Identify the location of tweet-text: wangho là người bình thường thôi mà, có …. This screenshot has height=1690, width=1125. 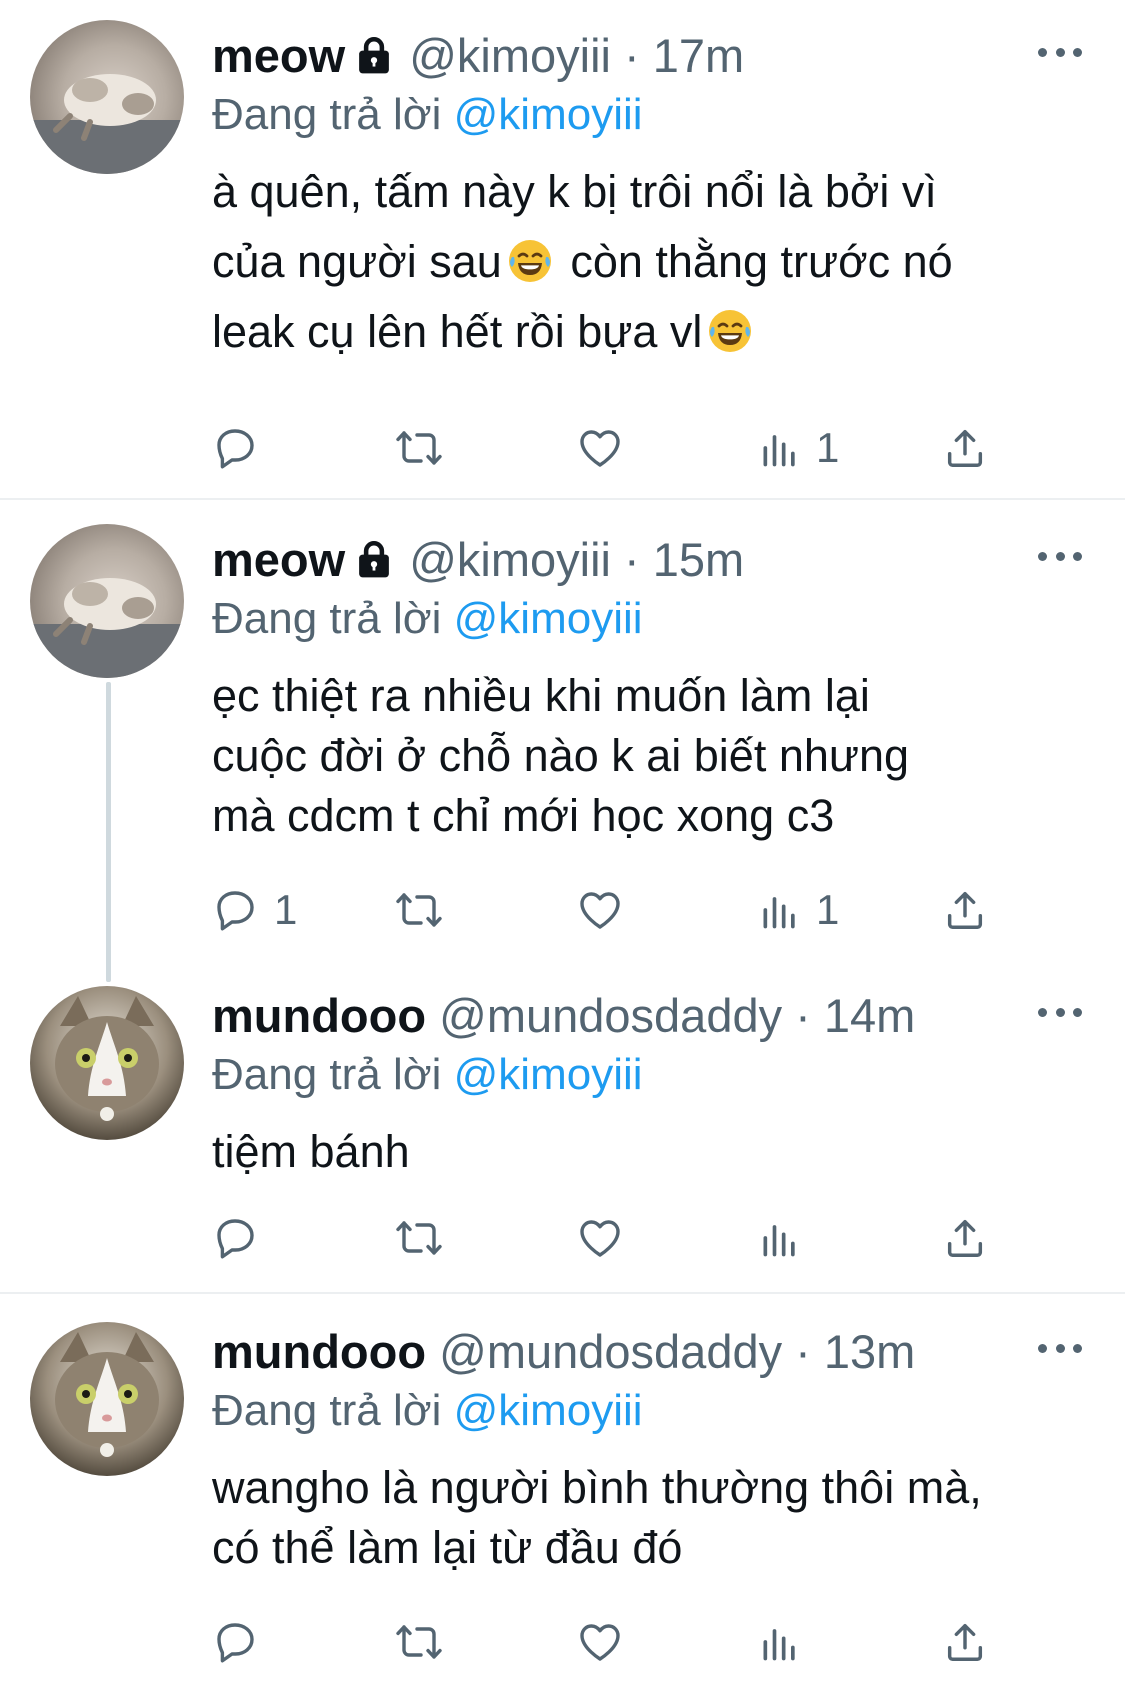
(652, 1518).